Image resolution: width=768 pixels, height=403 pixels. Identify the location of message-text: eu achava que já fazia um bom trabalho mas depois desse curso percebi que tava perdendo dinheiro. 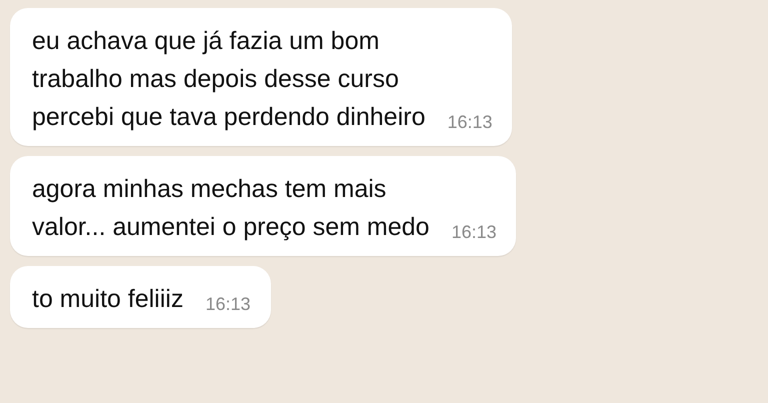
(229, 79).